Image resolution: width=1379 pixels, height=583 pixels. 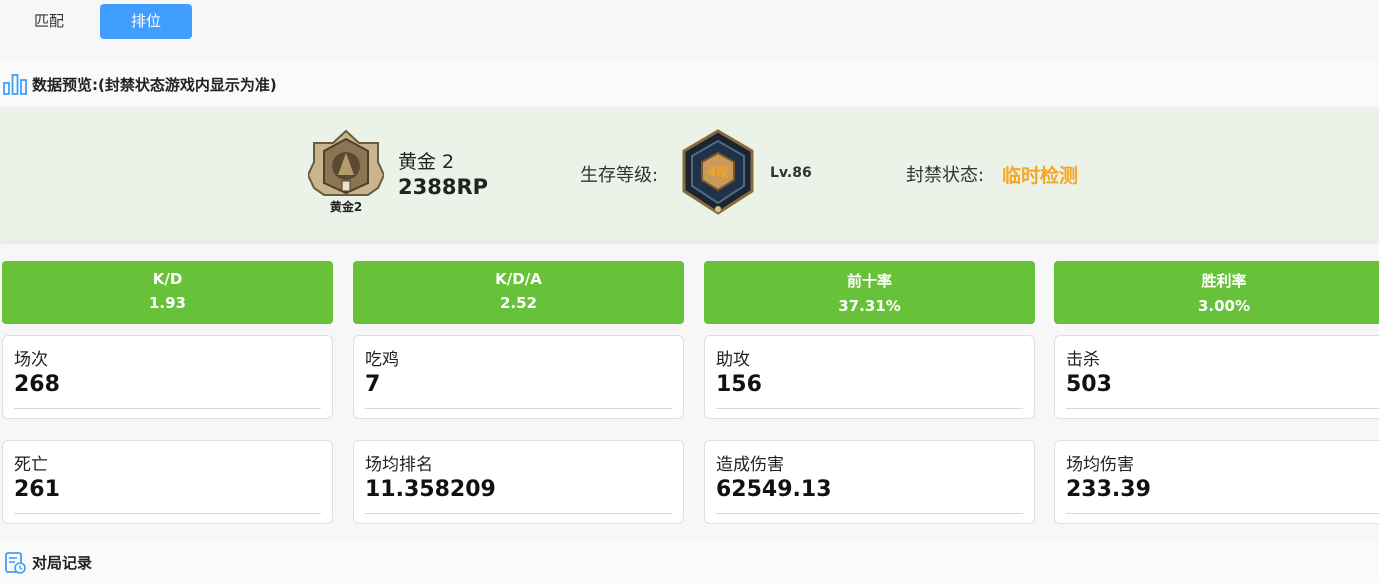 I want to click on kpi-value: 37.31%, so click(x=869, y=306).